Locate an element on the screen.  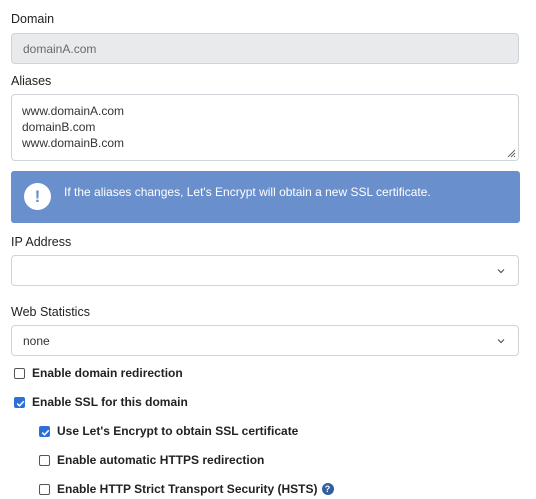
checkbox-enable-ssl is located at coordinates (19, 402).